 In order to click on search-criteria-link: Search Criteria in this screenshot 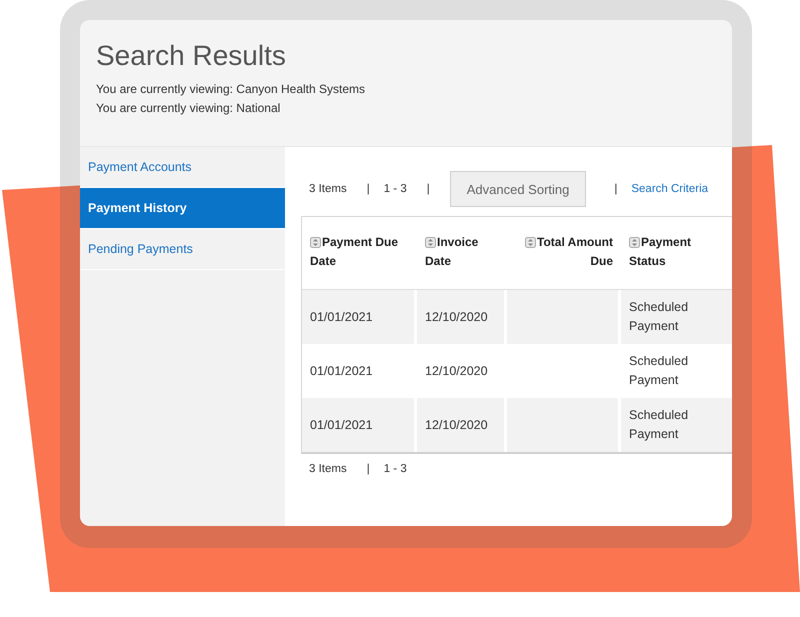, I will do `click(669, 189)`.